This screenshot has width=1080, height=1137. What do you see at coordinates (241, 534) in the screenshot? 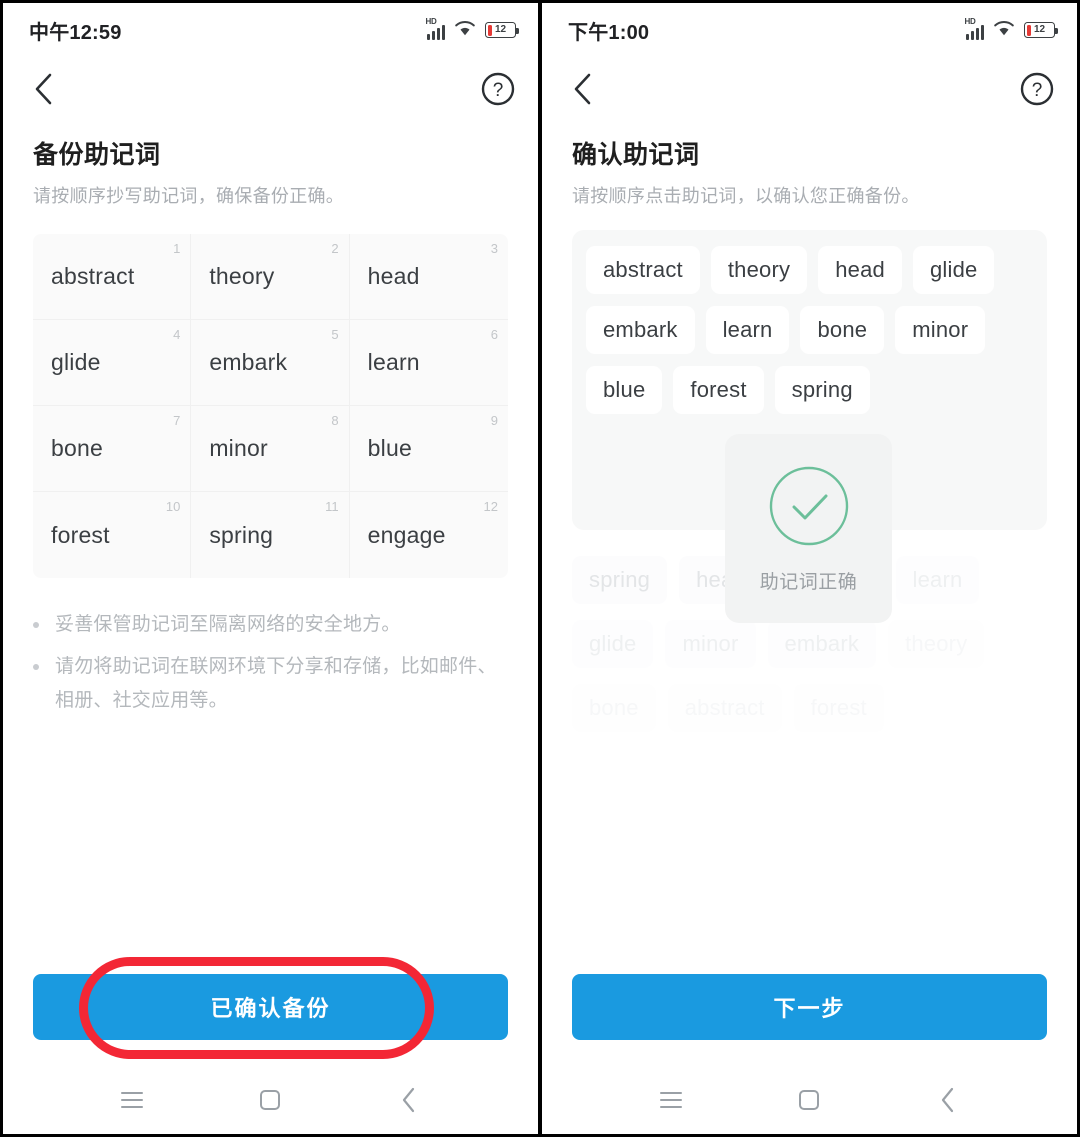
I see `mnemonic-word: spring` at bounding box center [241, 534].